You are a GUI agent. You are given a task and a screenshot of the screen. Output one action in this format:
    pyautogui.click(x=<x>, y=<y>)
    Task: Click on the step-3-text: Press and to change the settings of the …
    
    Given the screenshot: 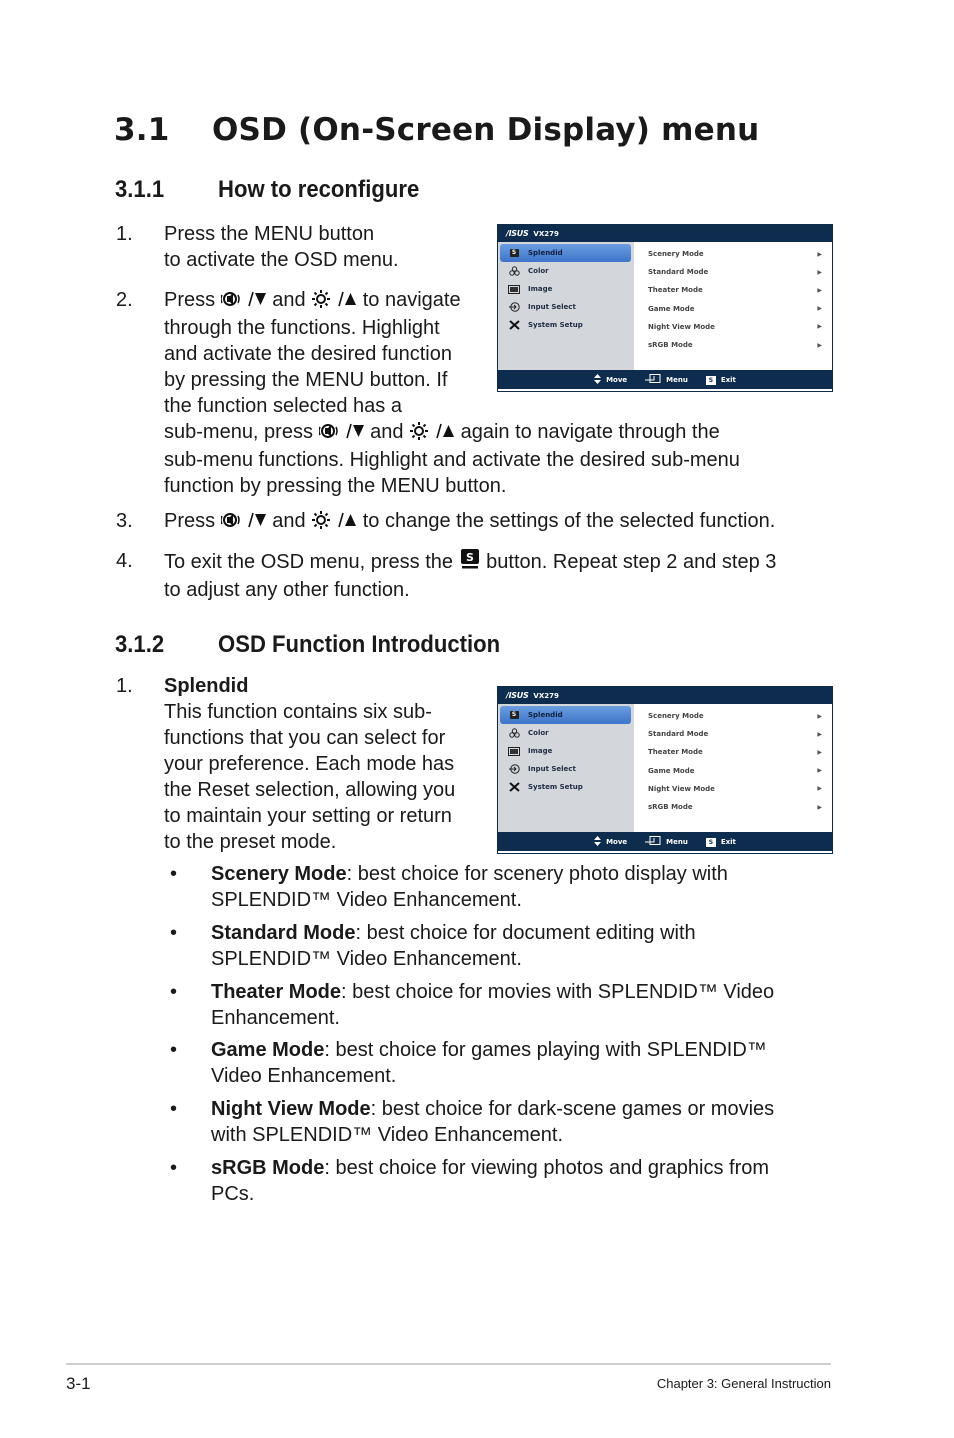 What is the action you would take?
    pyautogui.click(x=469, y=522)
    